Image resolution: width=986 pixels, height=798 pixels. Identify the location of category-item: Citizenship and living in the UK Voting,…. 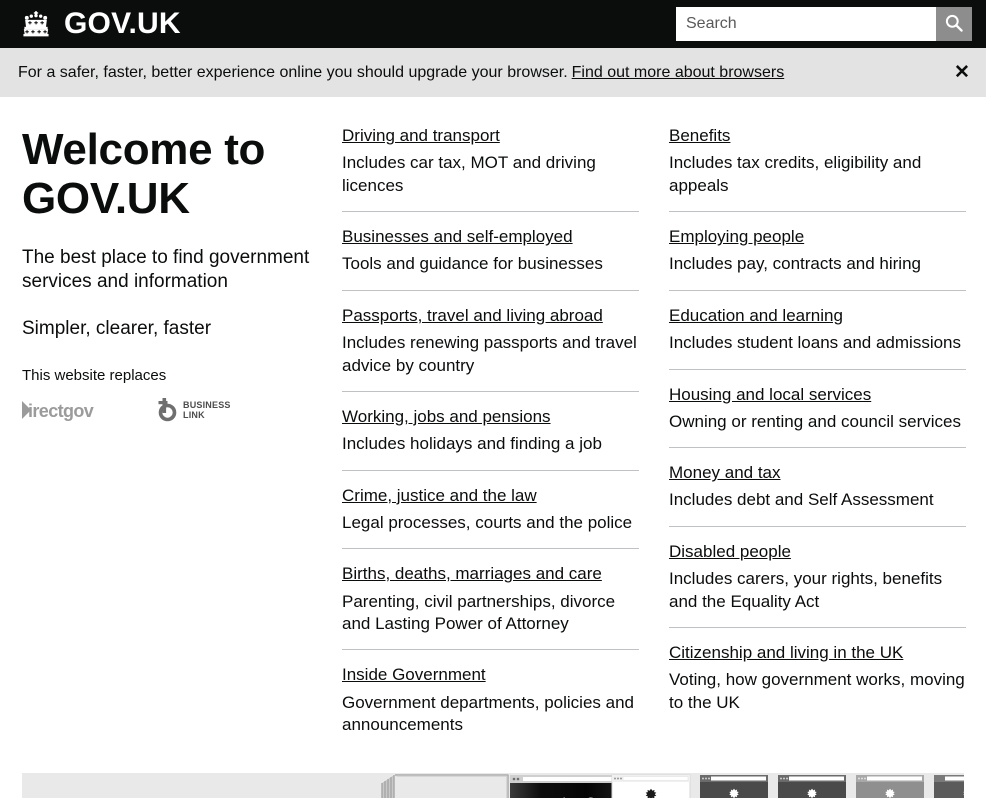
(817, 670).